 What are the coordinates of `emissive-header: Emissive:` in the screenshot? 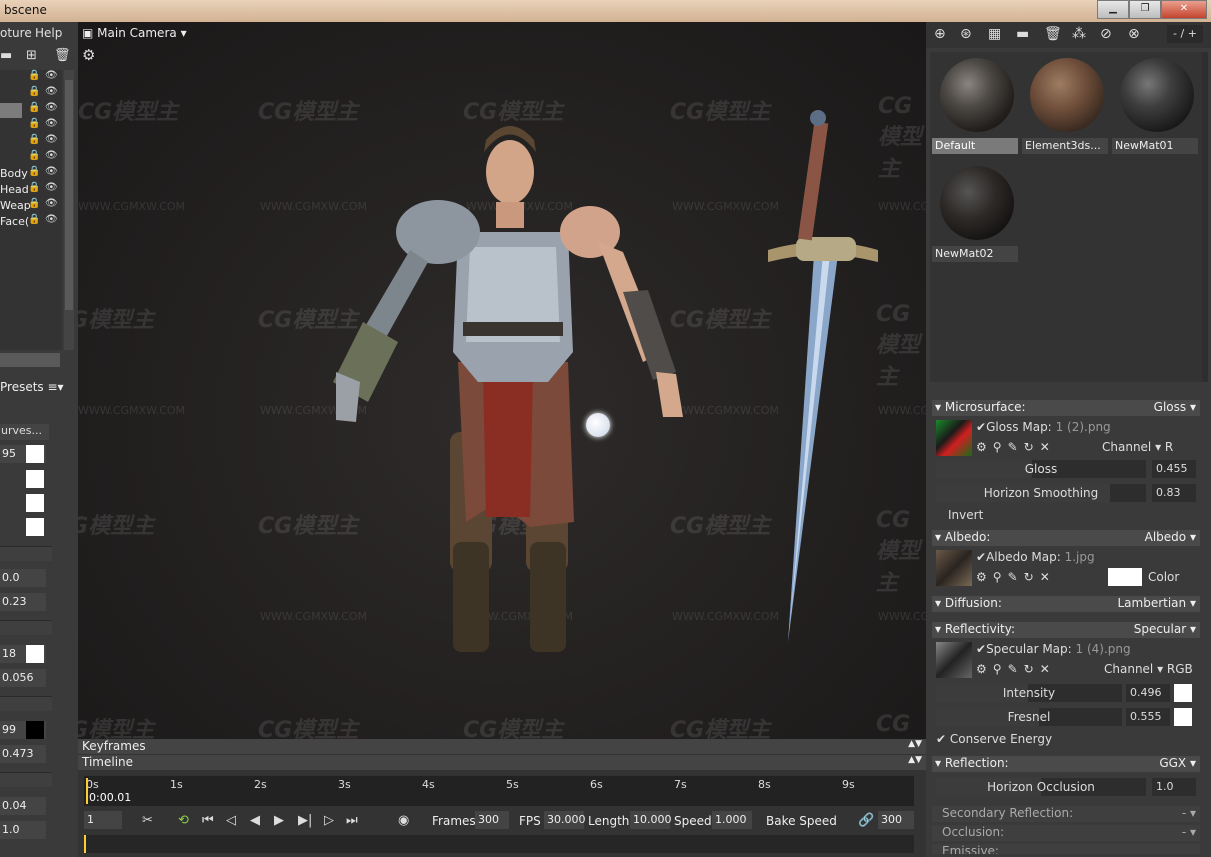 It's located at (1066, 849).